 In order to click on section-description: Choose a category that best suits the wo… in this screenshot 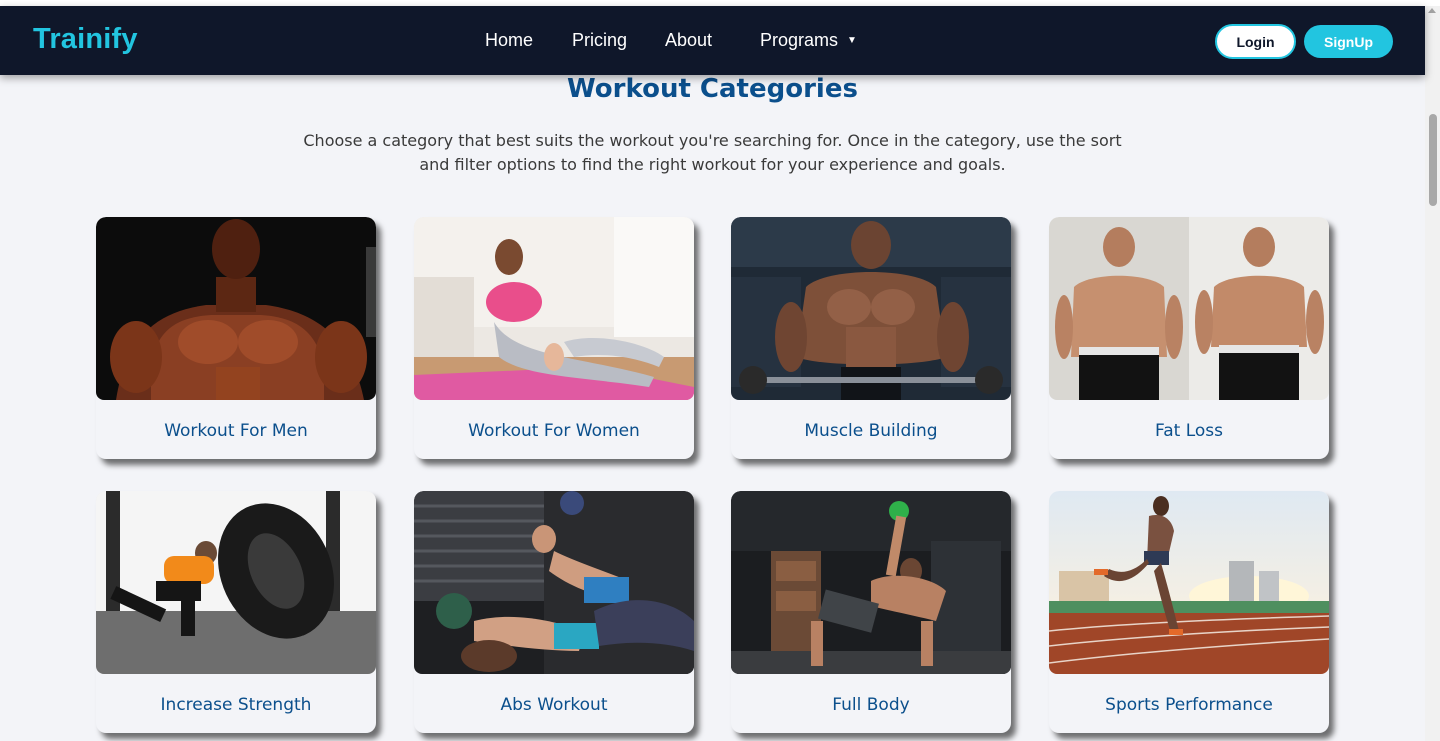, I will do `click(712, 152)`.